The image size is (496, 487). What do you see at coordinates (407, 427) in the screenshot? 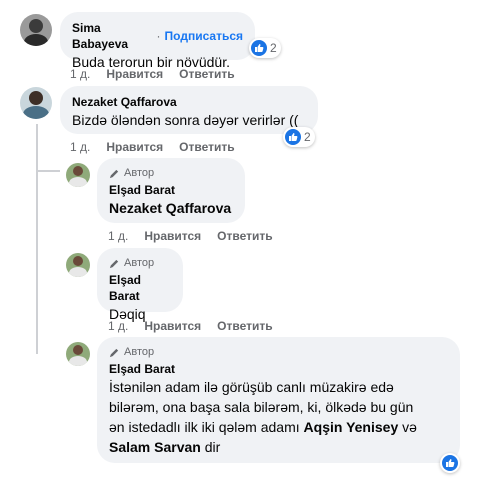
I see `reply-text-part: və` at bounding box center [407, 427].